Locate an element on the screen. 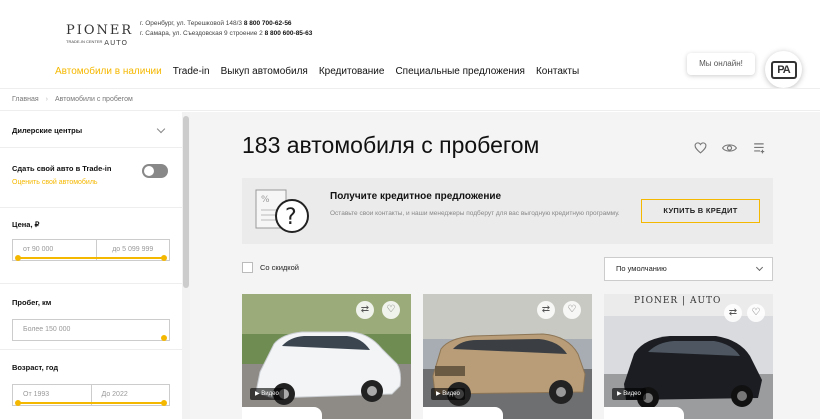  sort-value: По умолчанию is located at coordinates (641, 268).